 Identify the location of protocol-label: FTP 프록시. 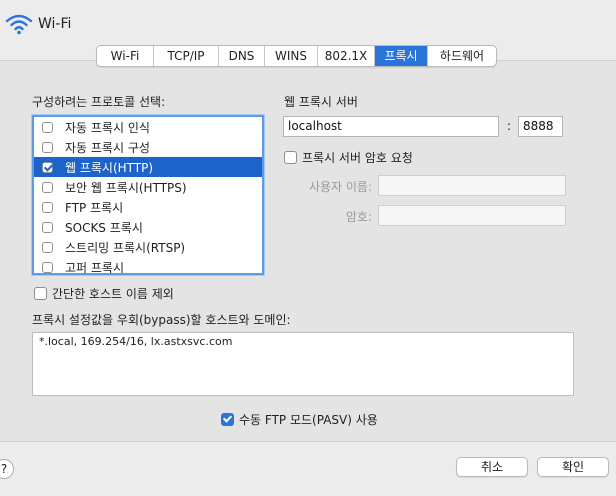
(94, 207).